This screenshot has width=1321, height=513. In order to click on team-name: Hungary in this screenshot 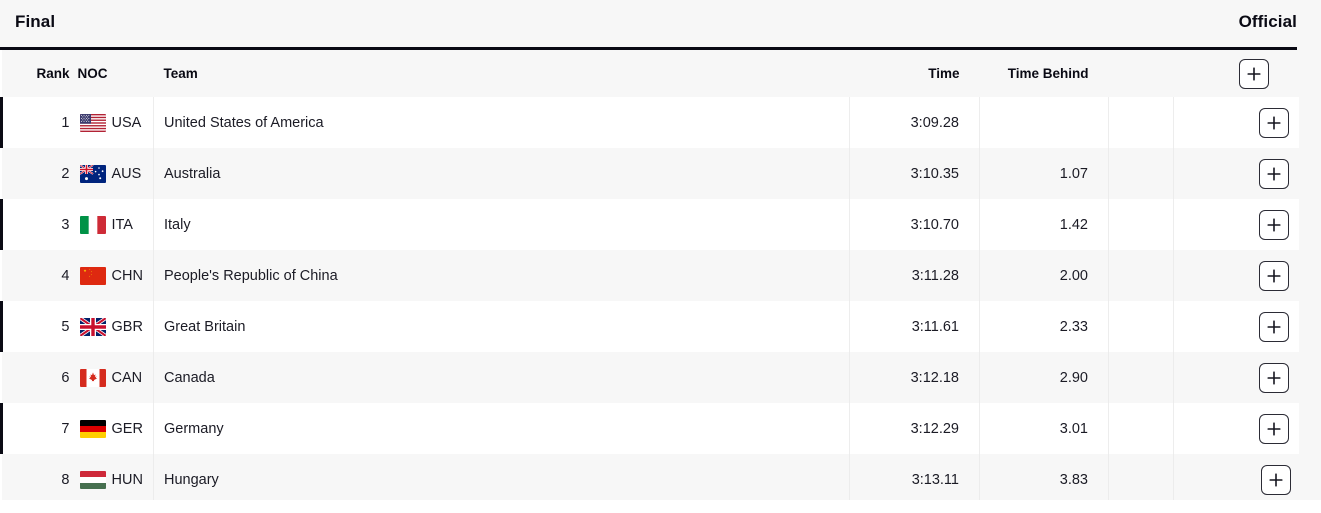, I will do `click(191, 479)`.